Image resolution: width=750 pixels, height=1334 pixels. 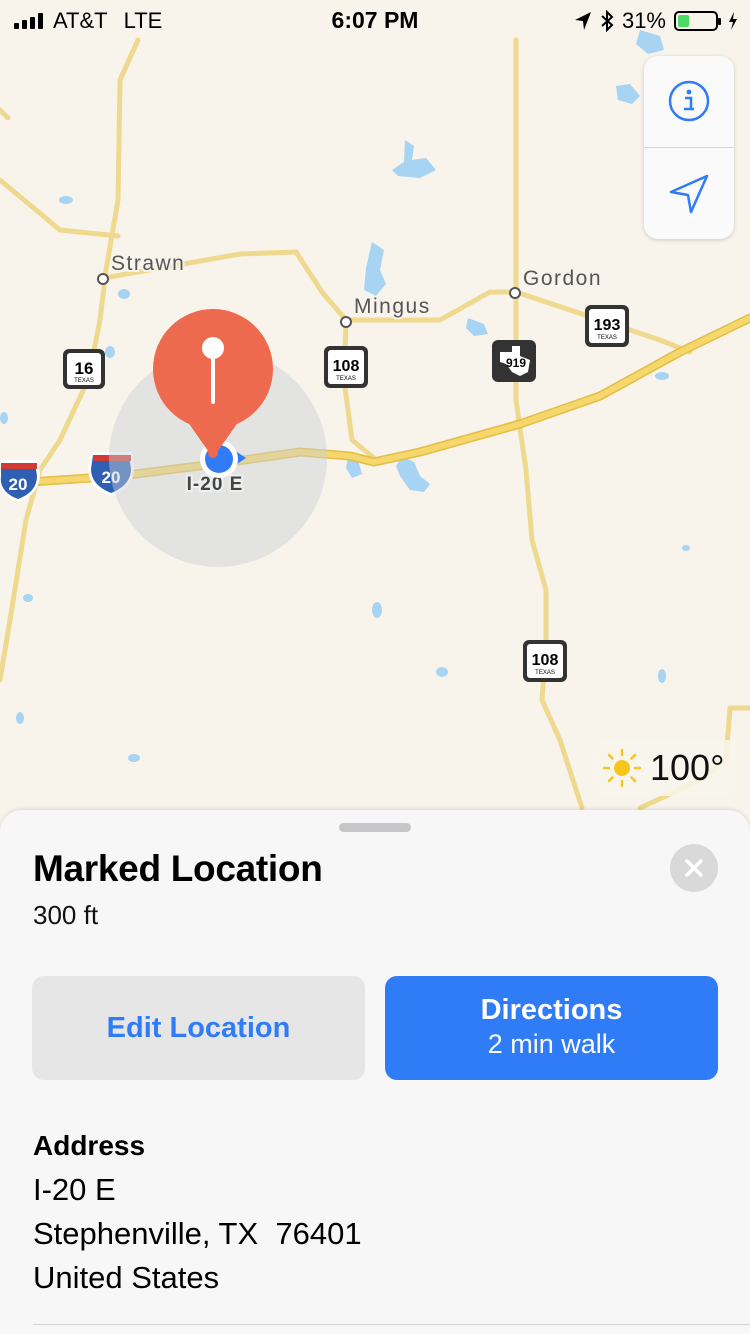 What do you see at coordinates (375, 827) in the screenshot?
I see `sheet-grabber` at bounding box center [375, 827].